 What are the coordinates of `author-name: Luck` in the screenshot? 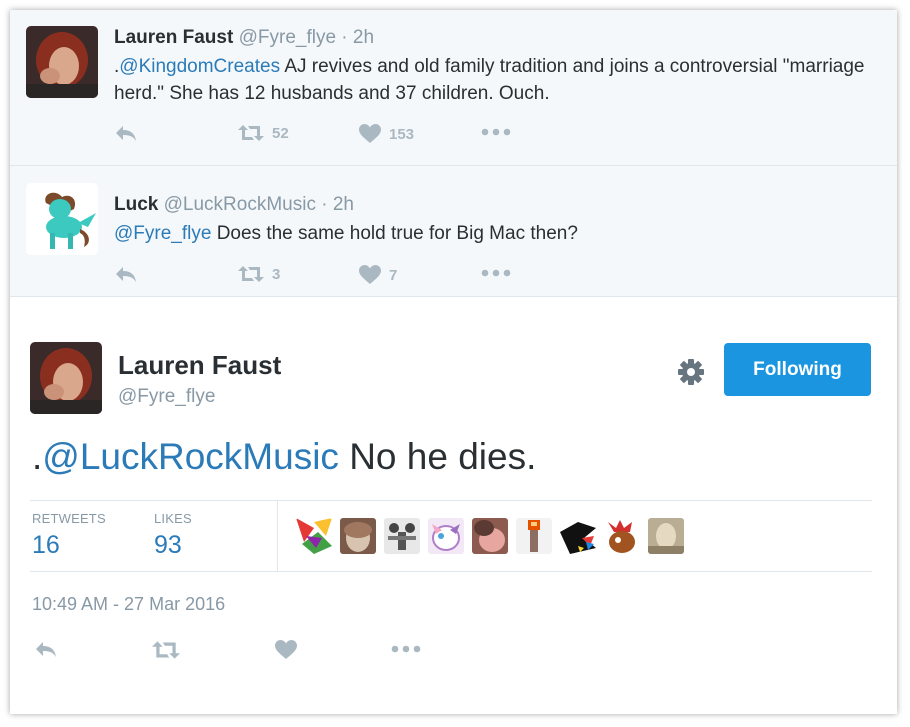 It's located at (136, 204).